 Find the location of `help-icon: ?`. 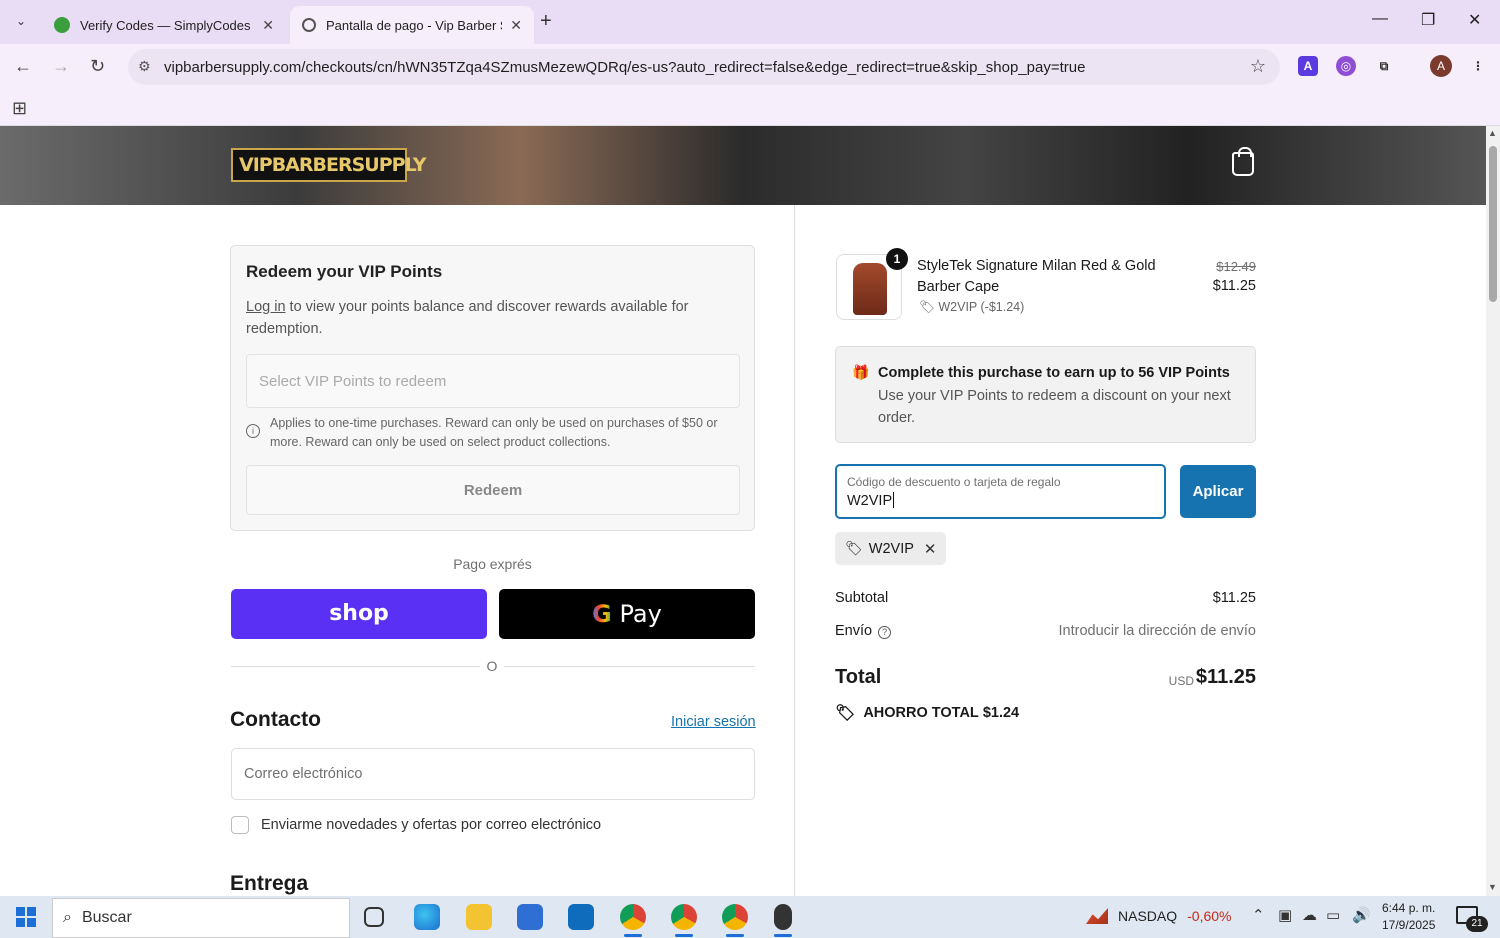

help-icon: ? is located at coordinates (885, 632).